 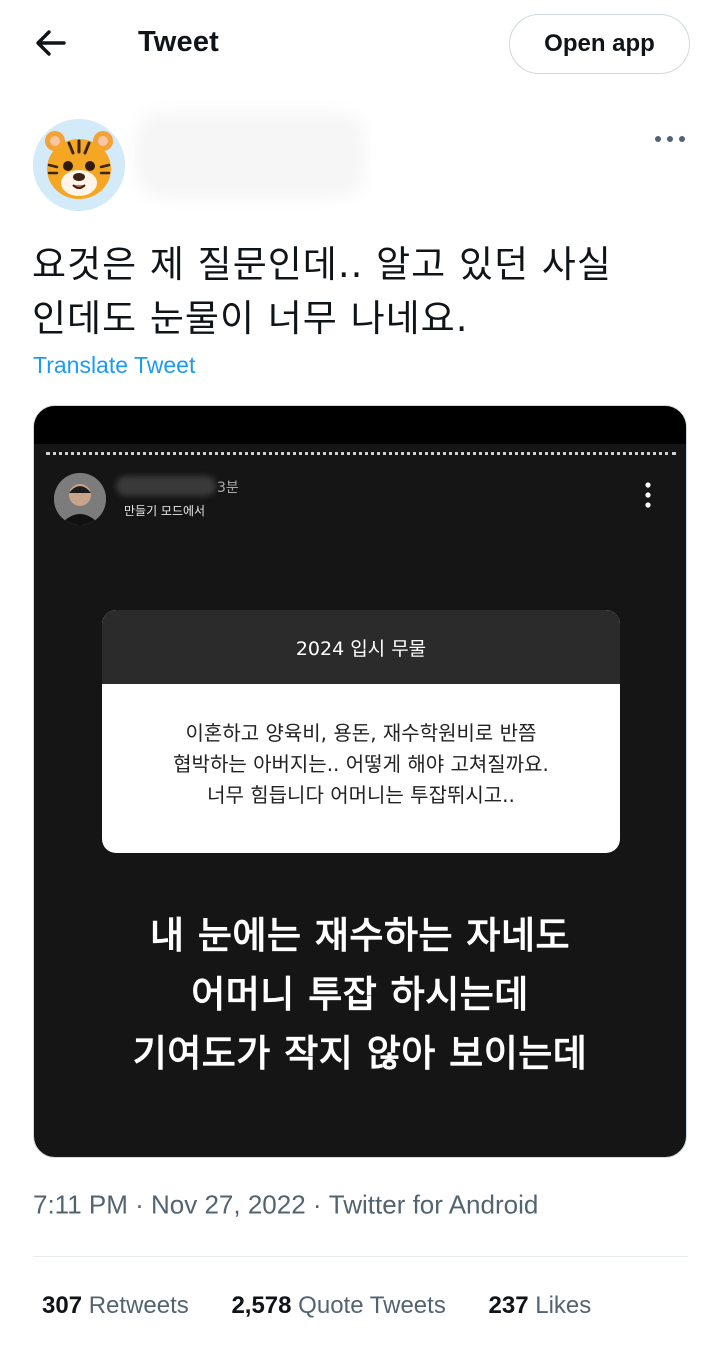 I want to click on story-mode-label: 만들기 모드에서, so click(x=165, y=511).